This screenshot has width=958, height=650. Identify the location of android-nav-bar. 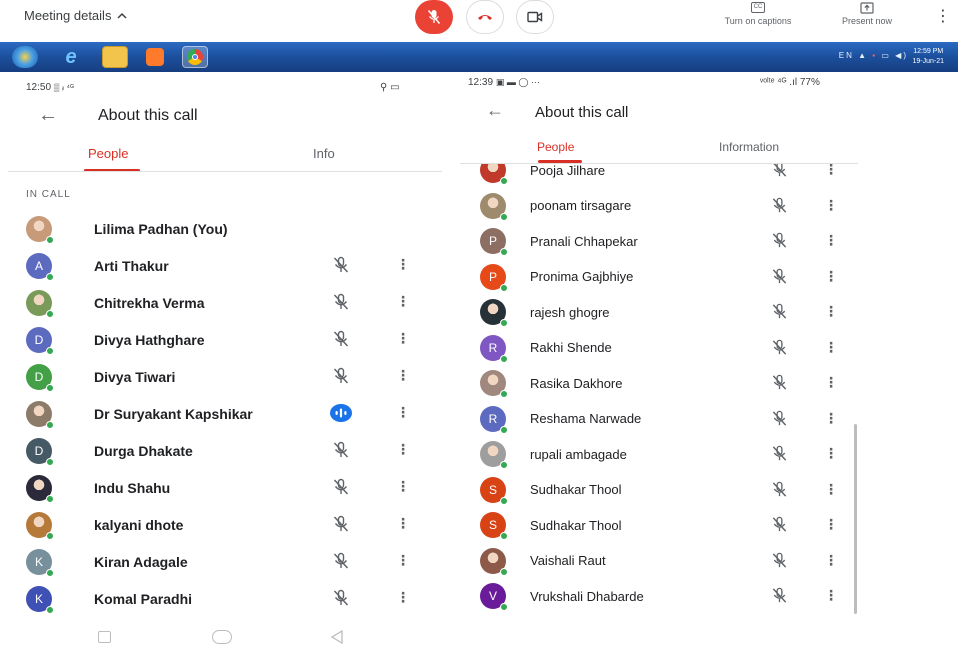
(225, 638).